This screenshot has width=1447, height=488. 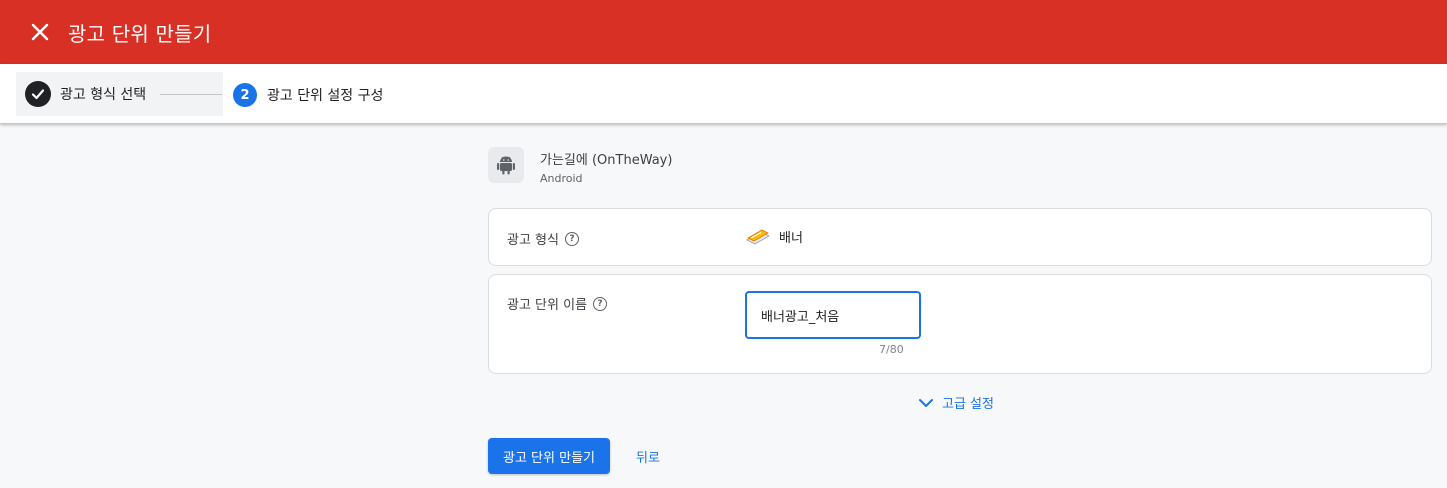 What do you see at coordinates (791, 238) in the screenshot?
I see `ad-format-value-text: 배너` at bounding box center [791, 238].